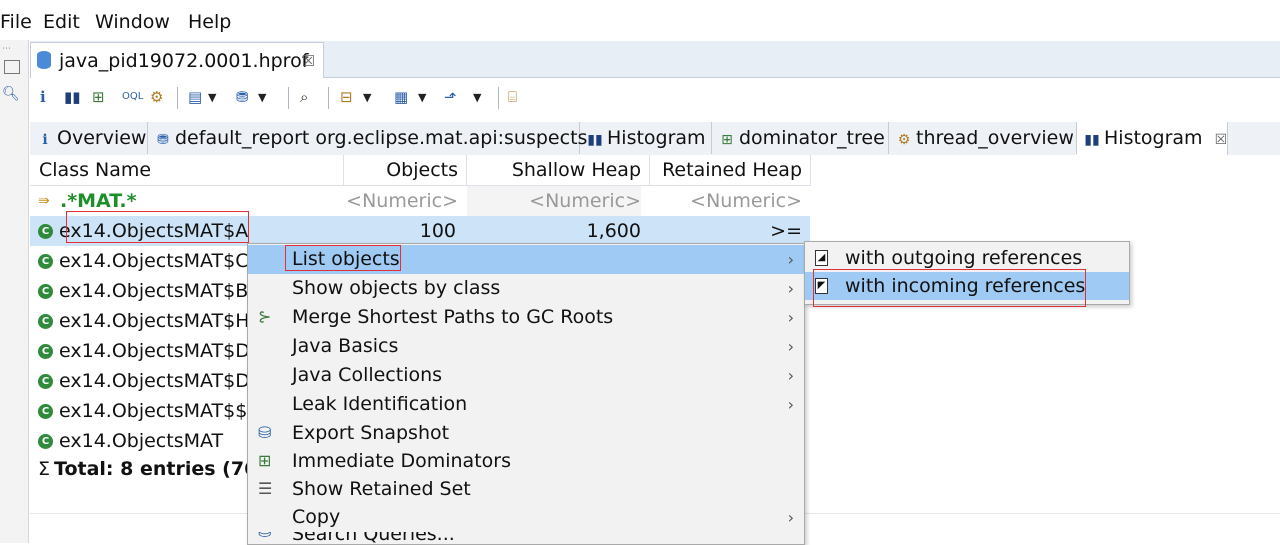 The width and height of the screenshot is (1280, 545). Describe the element at coordinates (554, 201) in the screenshot. I see `filter-shallow-heap: <Numeric>` at that location.